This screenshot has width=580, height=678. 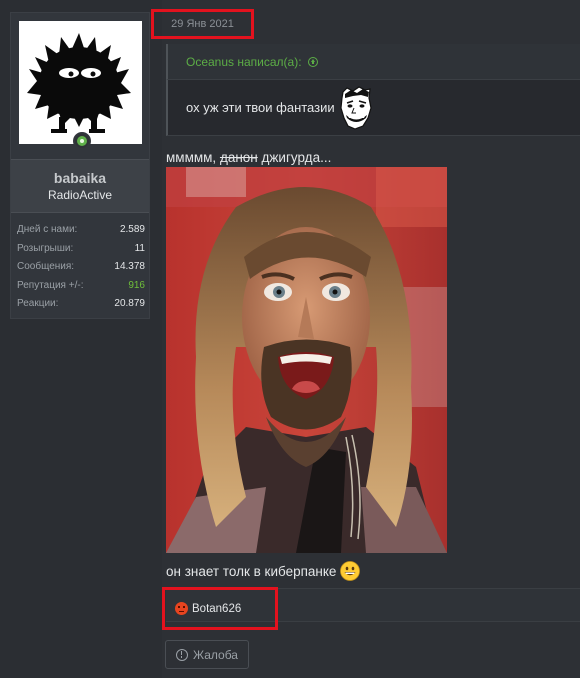 What do you see at coordinates (356, 107) in the screenshot?
I see `troll-face-icon` at bounding box center [356, 107].